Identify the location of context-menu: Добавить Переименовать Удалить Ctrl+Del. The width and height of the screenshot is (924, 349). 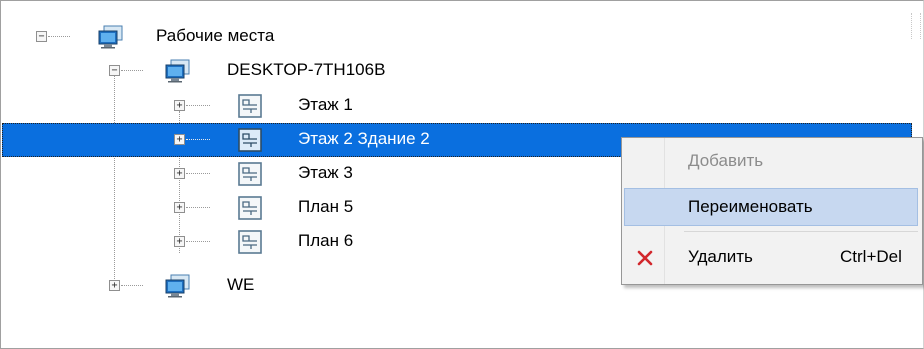
(772, 211).